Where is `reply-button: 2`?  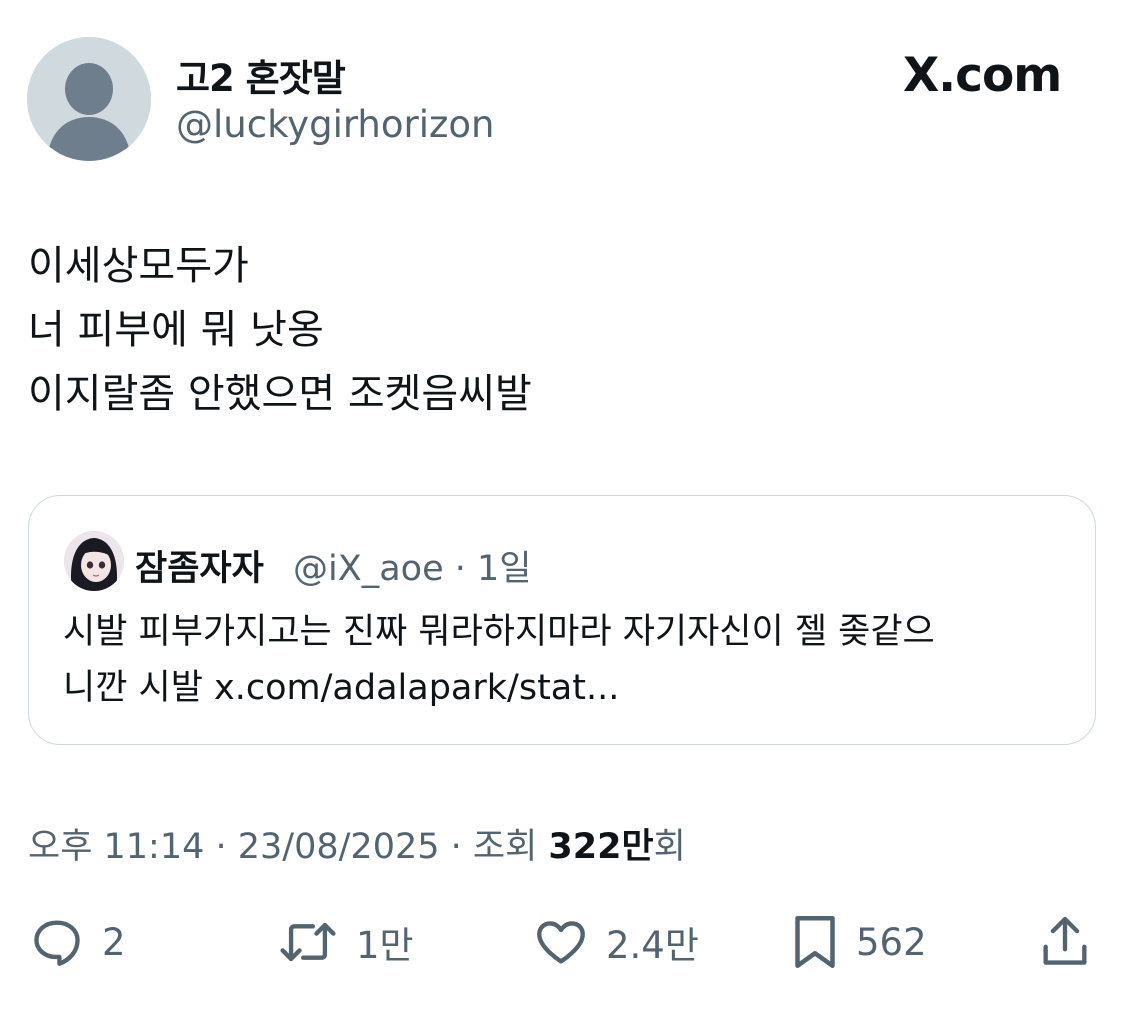 reply-button: 2 is located at coordinates (77, 942).